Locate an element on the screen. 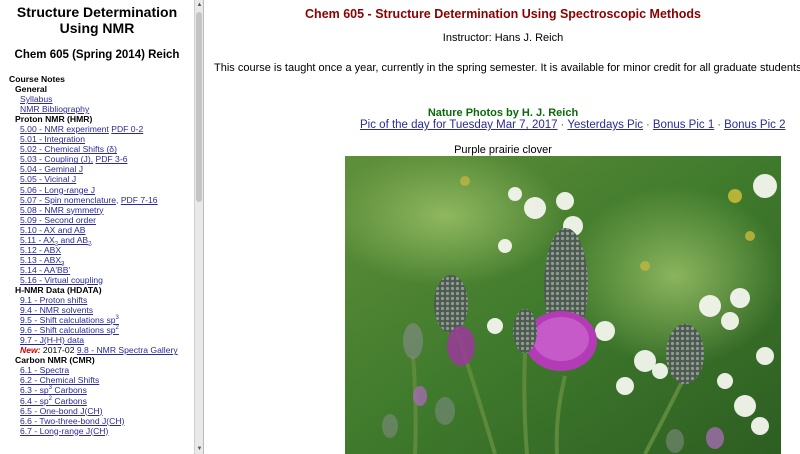 This screenshot has height=454, width=800. nav-item-proton: 5.00 - NMR experiment PDF 0-2 is located at coordinates (101, 129).